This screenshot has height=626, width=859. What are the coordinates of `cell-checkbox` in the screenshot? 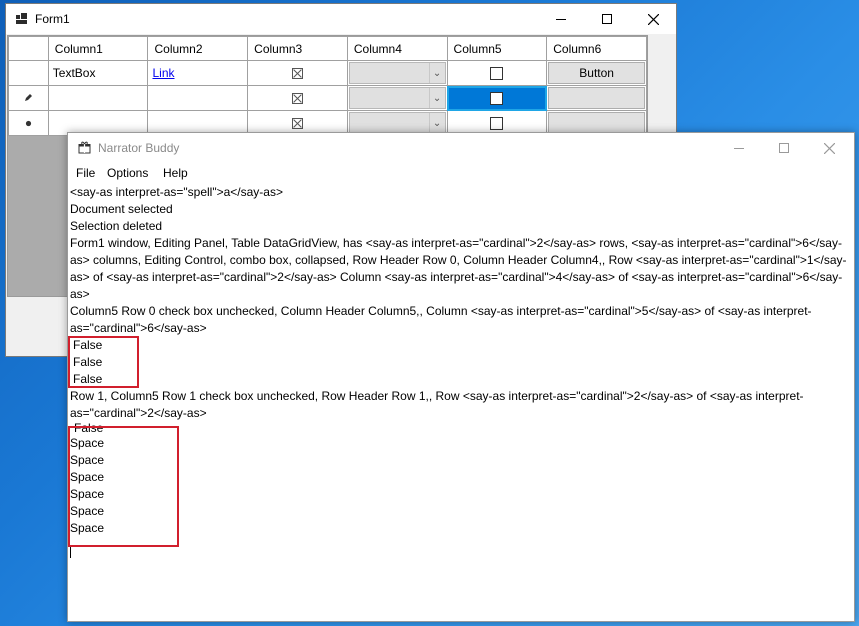 It's located at (497, 73).